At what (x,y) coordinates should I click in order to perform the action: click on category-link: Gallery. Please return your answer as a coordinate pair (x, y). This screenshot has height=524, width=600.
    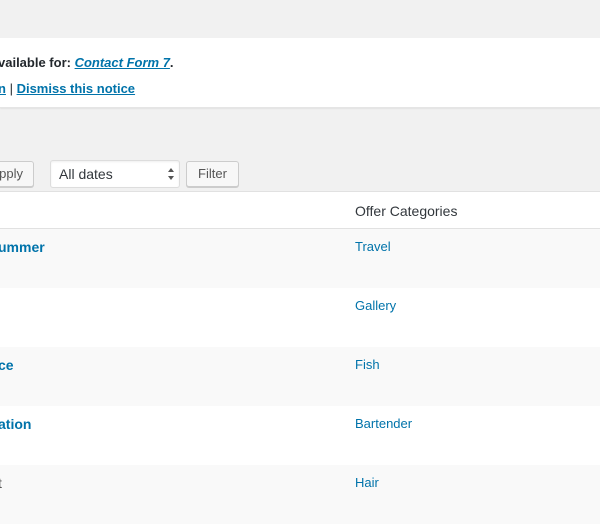
    Looking at the image, I should click on (375, 305).